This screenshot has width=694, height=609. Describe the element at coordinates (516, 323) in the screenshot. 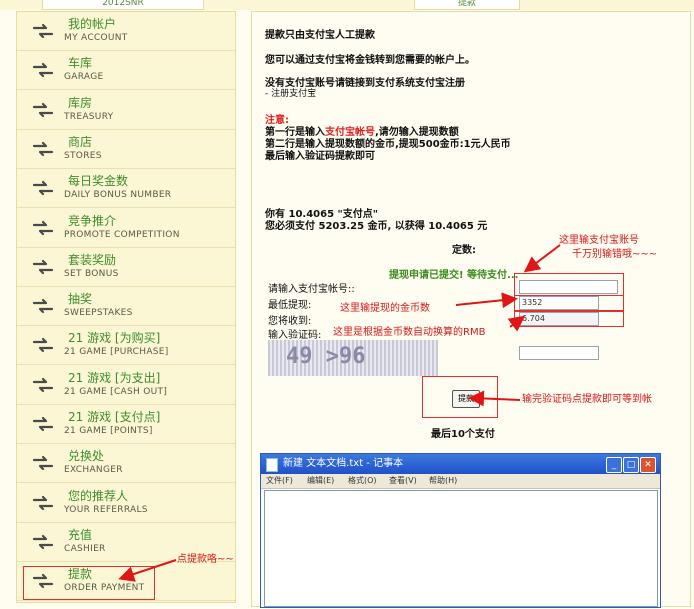

I see `arrow-receive` at that location.